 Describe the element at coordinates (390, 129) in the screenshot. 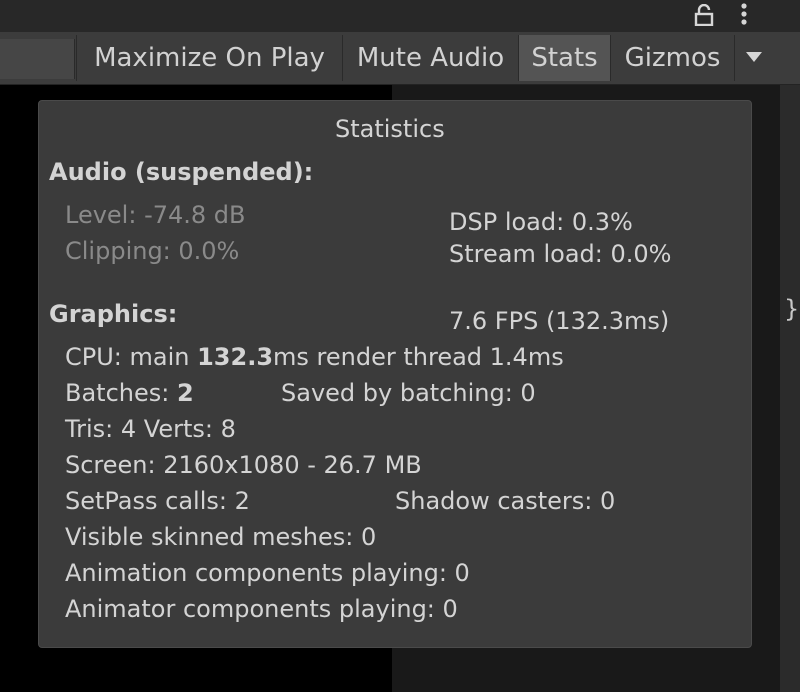

I see `statistics-title: Statistics` at that location.